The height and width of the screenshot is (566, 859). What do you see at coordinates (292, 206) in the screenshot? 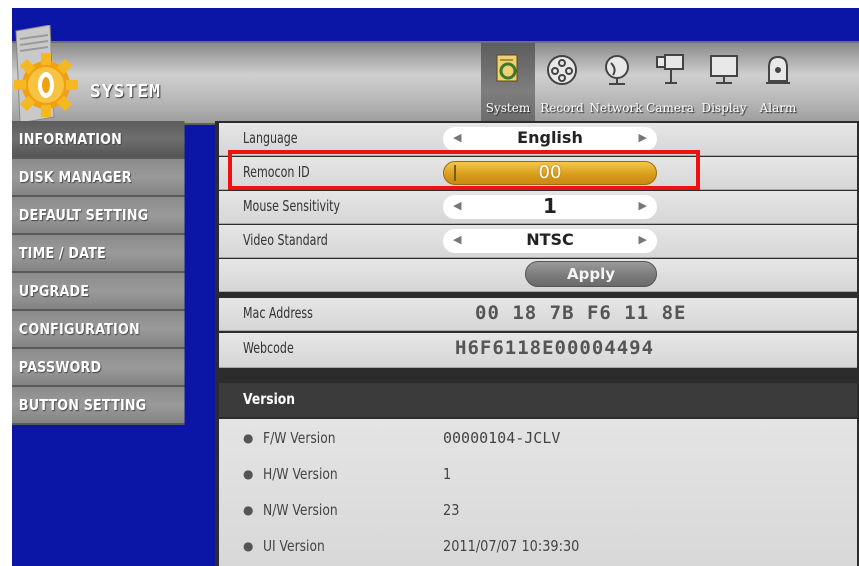
I see `mouse-sensitivity-label: Mouse Sensitivity` at bounding box center [292, 206].